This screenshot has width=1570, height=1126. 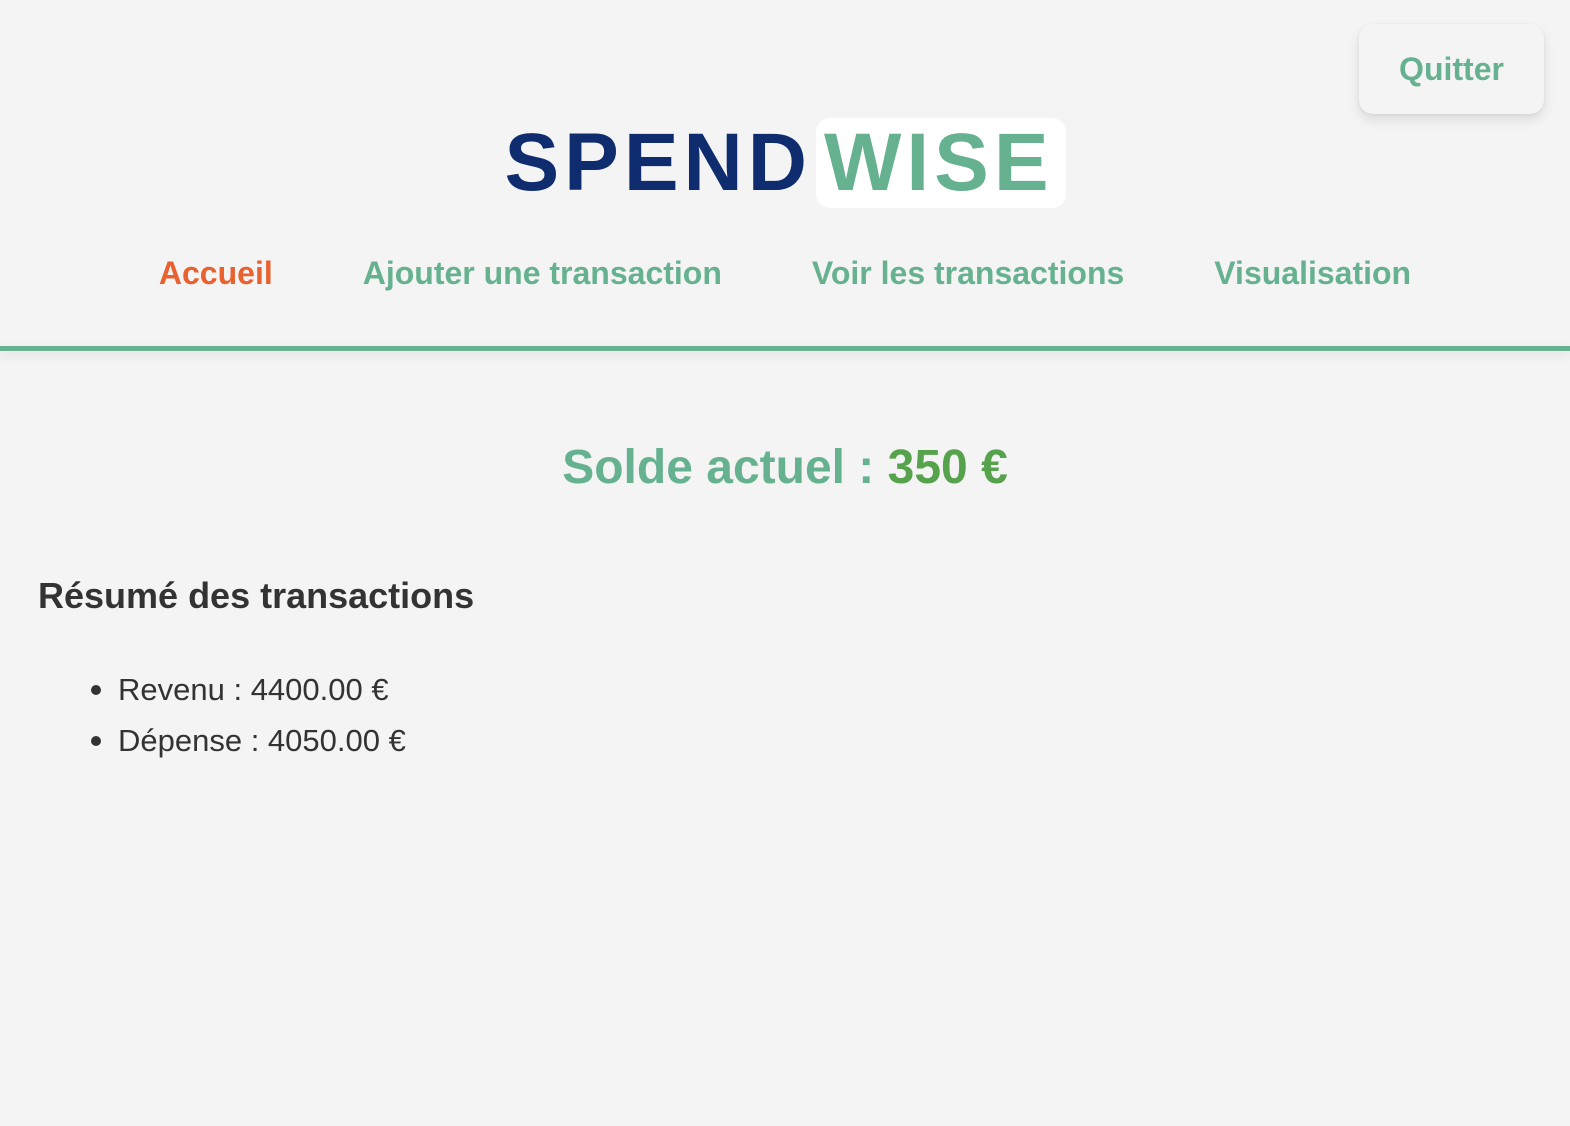 What do you see at coordinates (1312, 273) in the screenshot?
I see `nav-link-visualisation: Visualisation` at bounding box center [1312, 273].